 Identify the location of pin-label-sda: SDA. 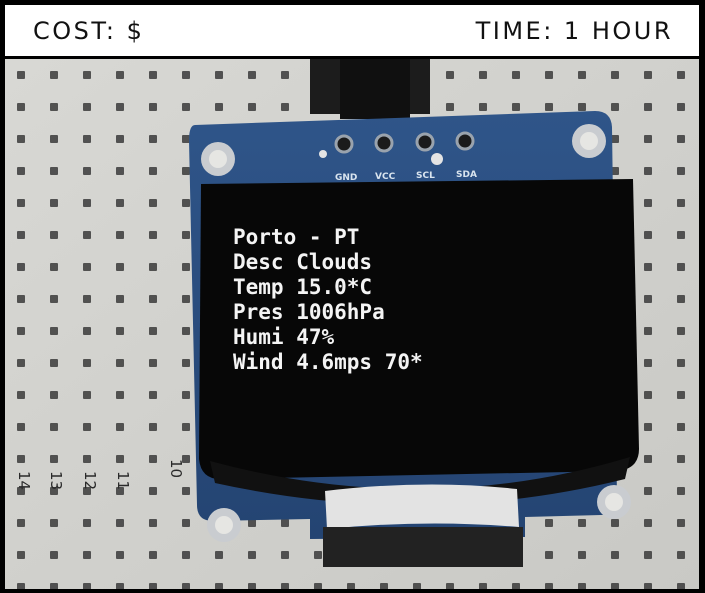
(466, 175).